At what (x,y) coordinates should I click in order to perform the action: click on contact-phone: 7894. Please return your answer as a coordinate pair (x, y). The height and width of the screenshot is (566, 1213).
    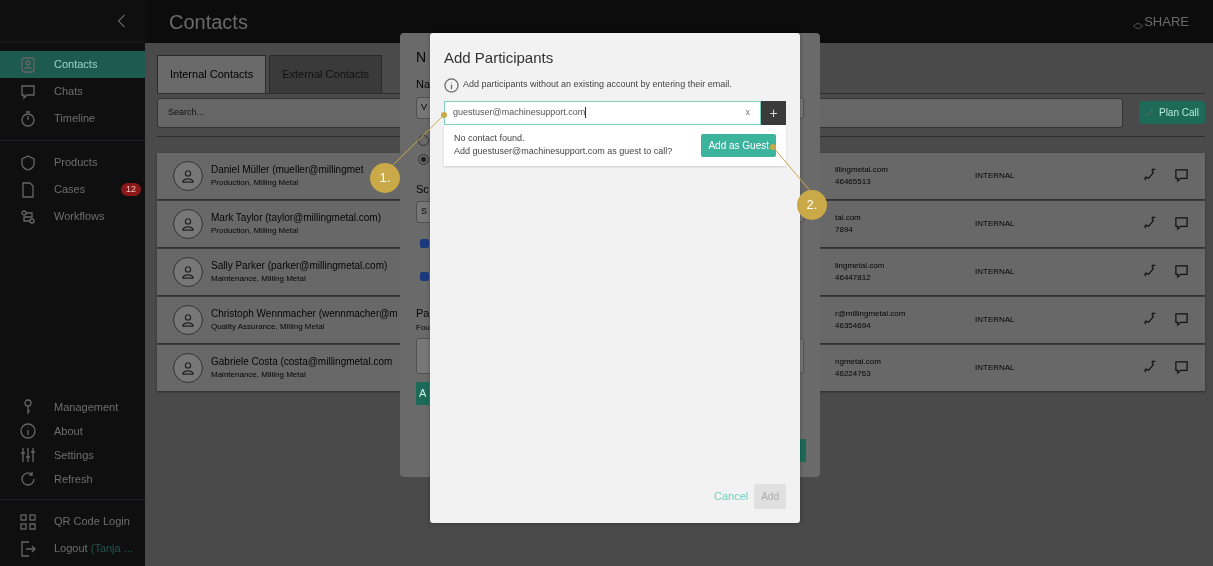
    Looking at the image, I should click on (844, 229).